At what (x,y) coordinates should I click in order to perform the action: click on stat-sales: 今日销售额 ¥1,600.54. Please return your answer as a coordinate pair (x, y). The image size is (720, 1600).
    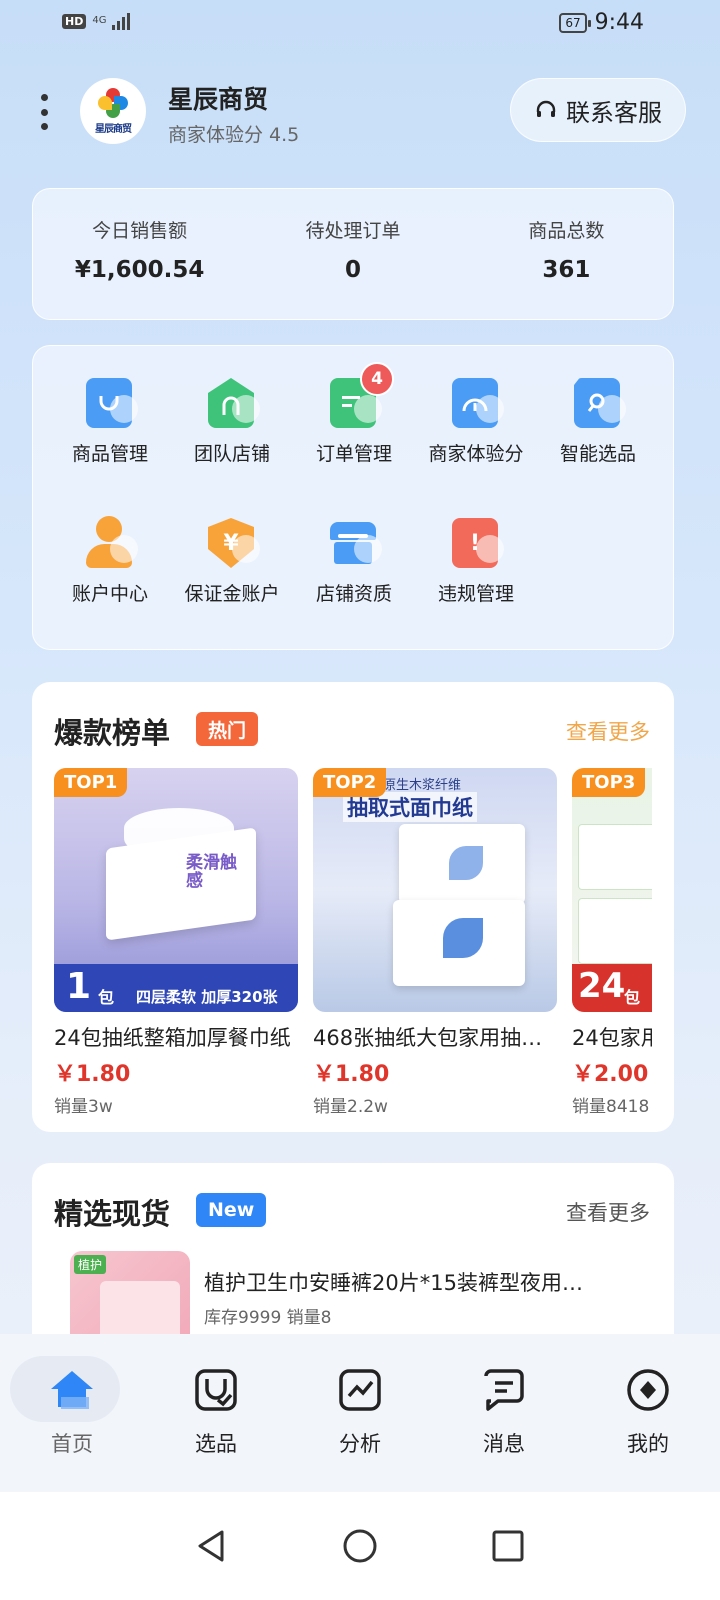
    Looking at the image, I should click on (139, 254).